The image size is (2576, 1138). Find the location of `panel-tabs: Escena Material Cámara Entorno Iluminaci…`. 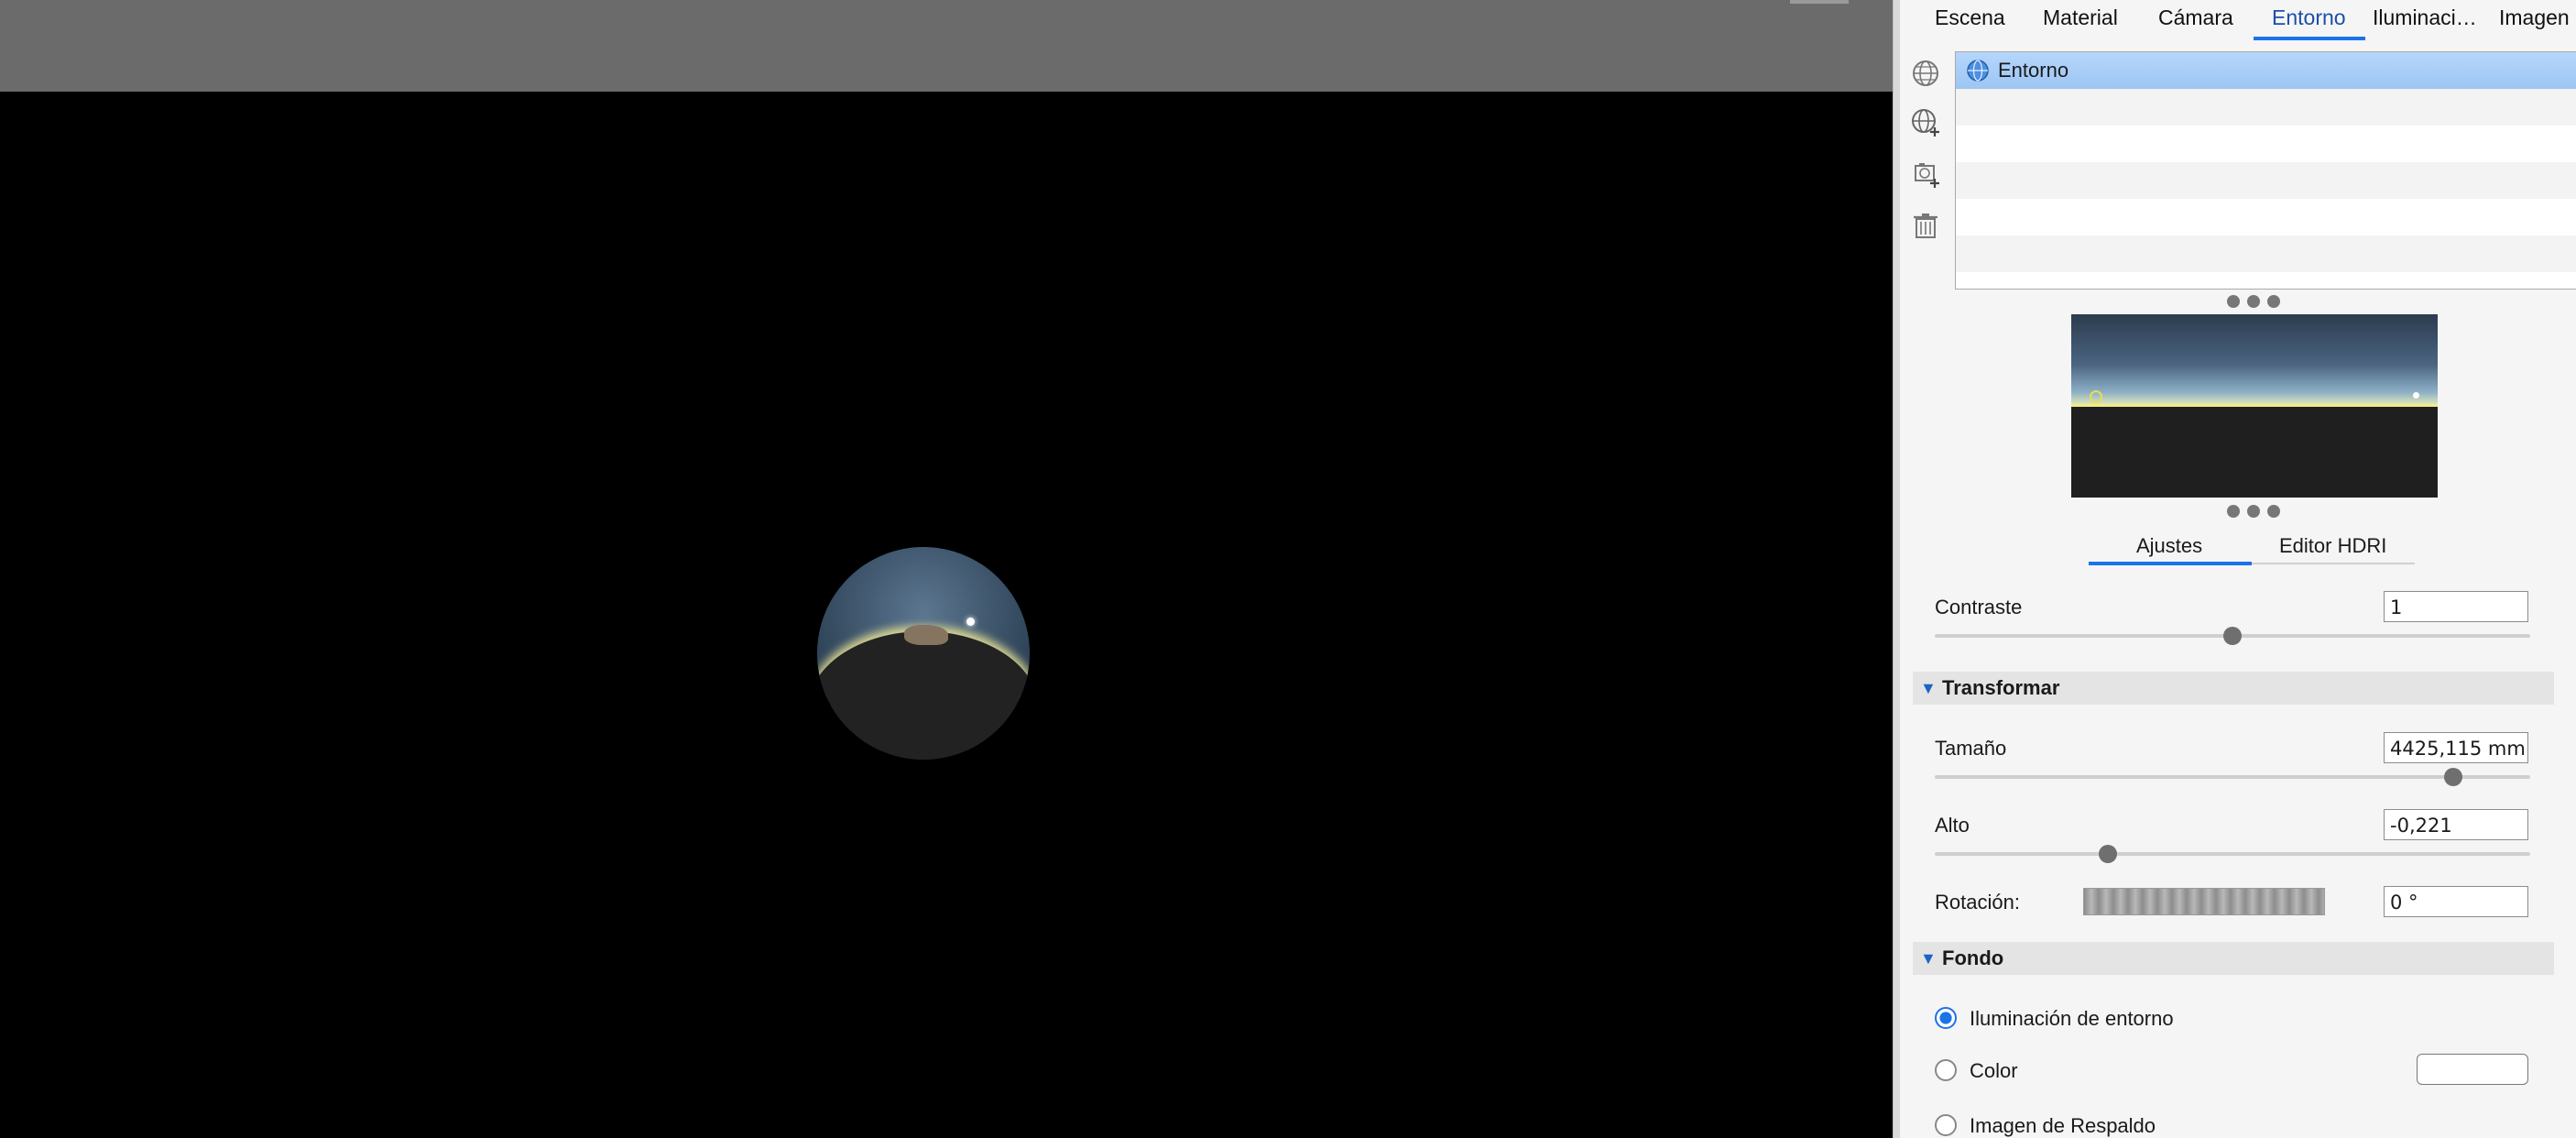

panel-tabs: Escena Material Cámara Entorno Iluminaci… is located at coordinates (2238, 21).